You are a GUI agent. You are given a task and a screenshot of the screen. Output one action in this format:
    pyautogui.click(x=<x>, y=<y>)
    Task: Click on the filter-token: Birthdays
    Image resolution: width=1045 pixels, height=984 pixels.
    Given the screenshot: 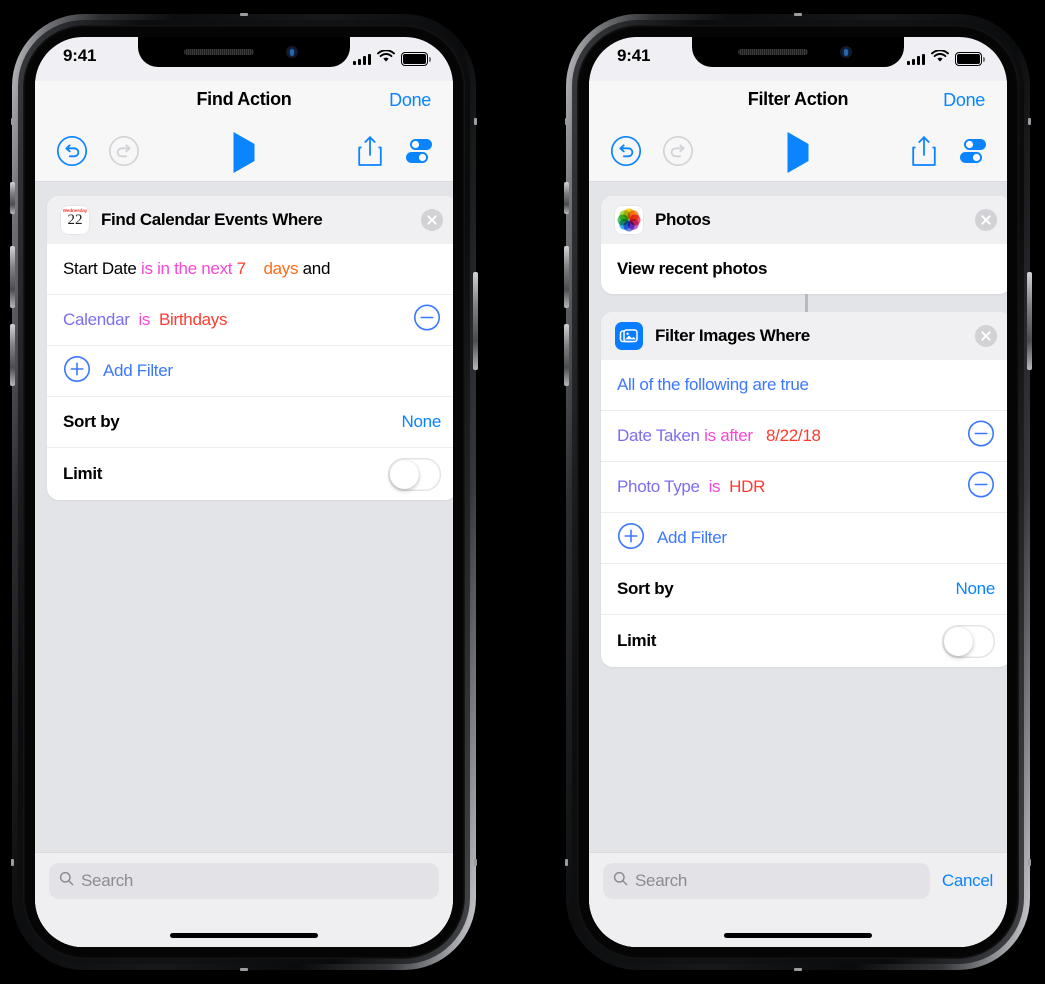 What is the action you would take?
    pyautogui.click(x=193, y=320)
    